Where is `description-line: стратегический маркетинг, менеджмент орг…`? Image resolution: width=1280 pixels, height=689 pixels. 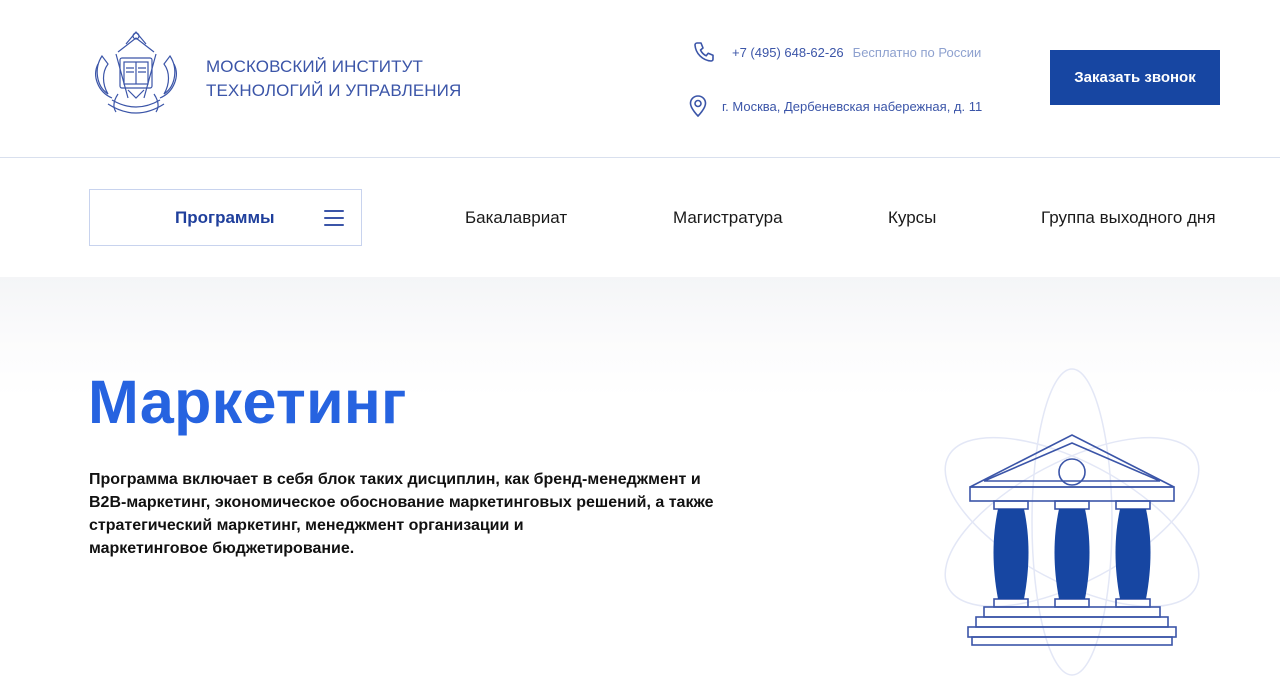 description-line: стратегический маркетинг, менеджмент орг… is located at coordinates (306, 525).